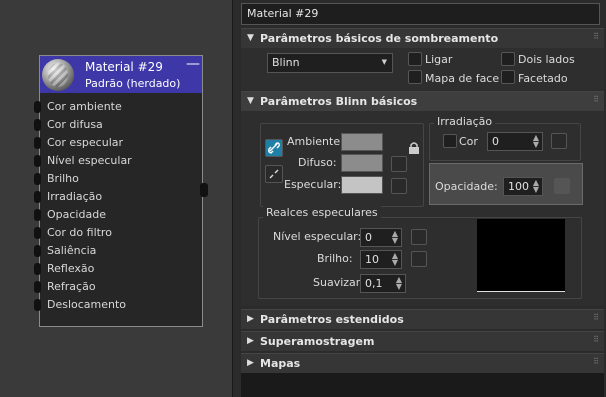 This screenshot has height=397, width=606. I want to click on node-slot-label: Cor especular, so click(85, 142).